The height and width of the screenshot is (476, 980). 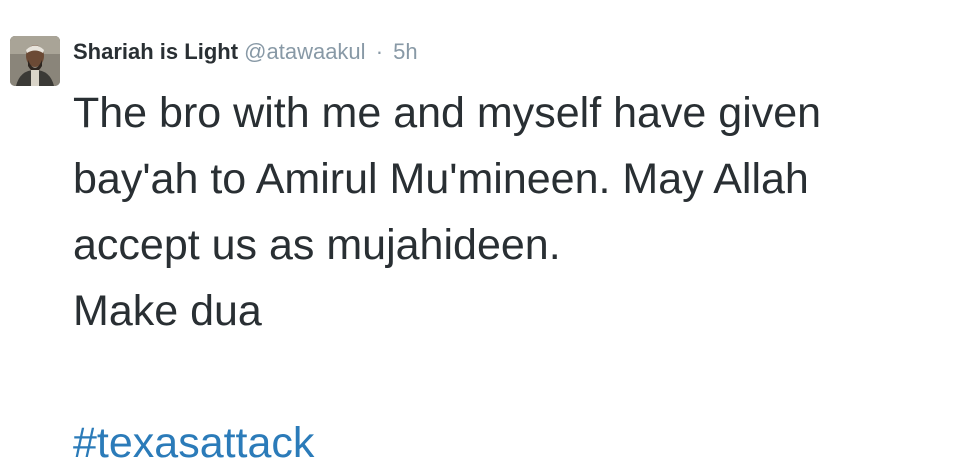 I want to click on avatar-photo-icon, so click(x=35, y=61).